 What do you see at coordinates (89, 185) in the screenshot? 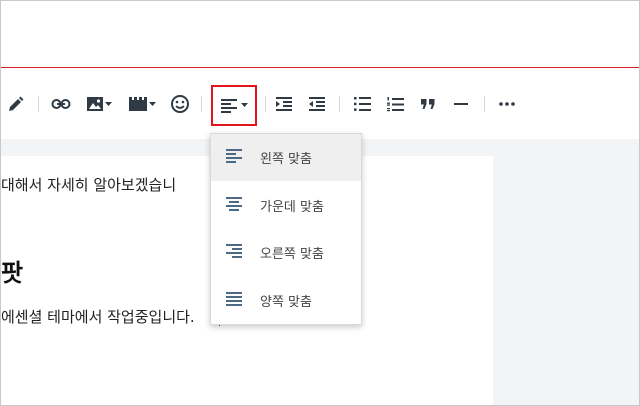
I see `paragraph-text: 대해서 자세히 알아보겠습니` at bounding box center [89, 185].